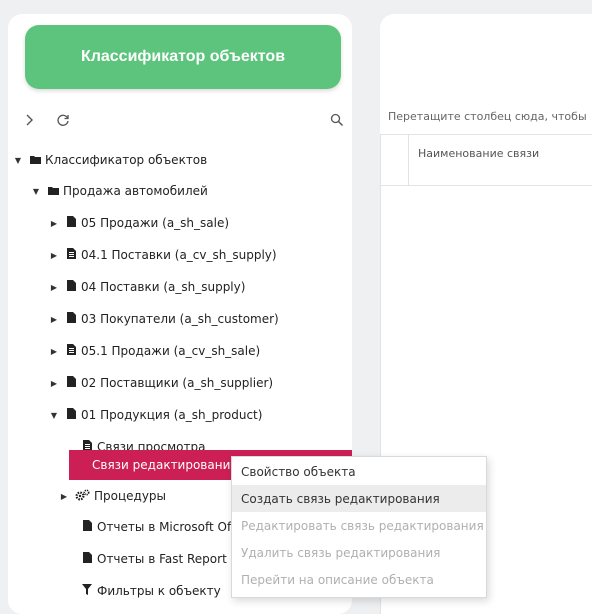 This screenshot has width=592, height=614. I want to click on column-header-link-name: Наименование связи, so click(478, 153).